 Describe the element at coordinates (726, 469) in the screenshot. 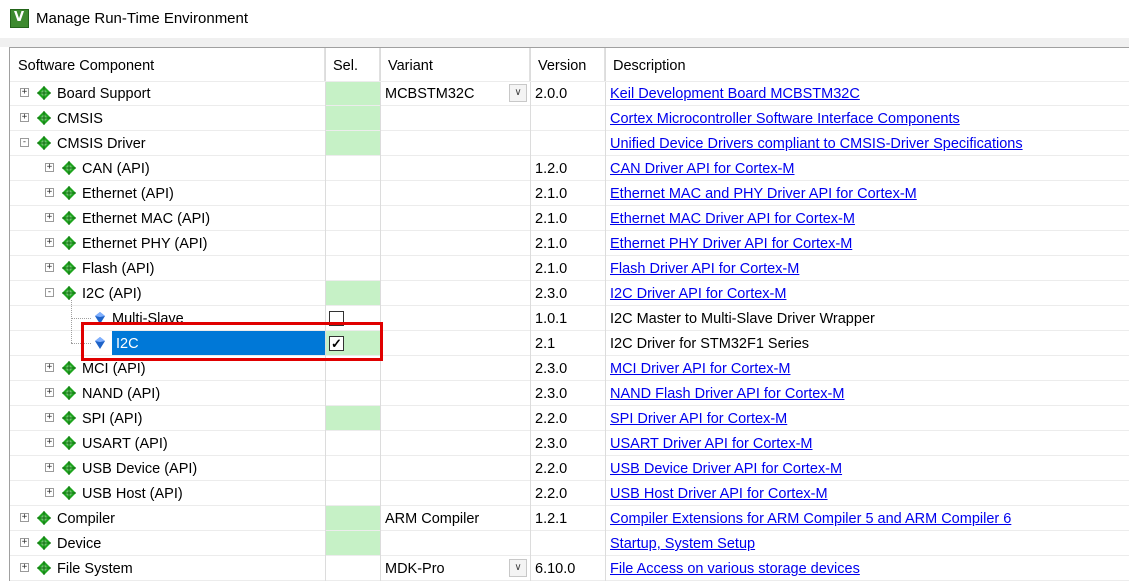

I see `description-link: USB Device Driver API for Cortex-M` at that location.